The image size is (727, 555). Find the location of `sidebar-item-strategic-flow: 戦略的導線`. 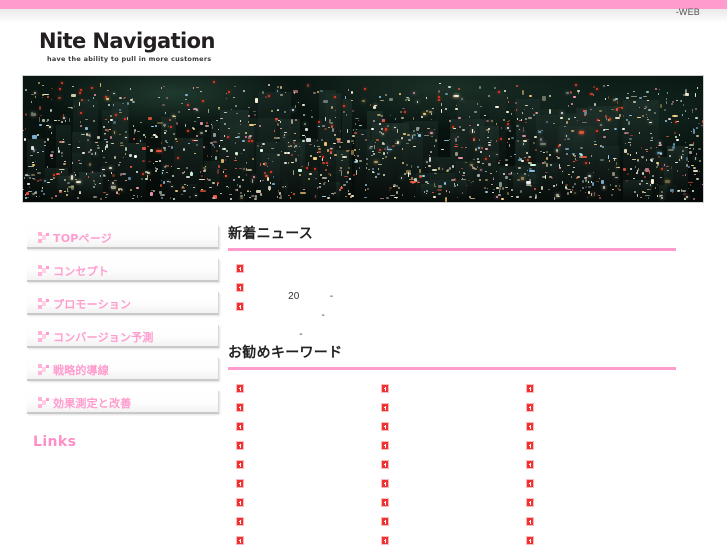

sidebar-item-strategic-flow: 戦略的導線 is located at coordinates (123, 369).